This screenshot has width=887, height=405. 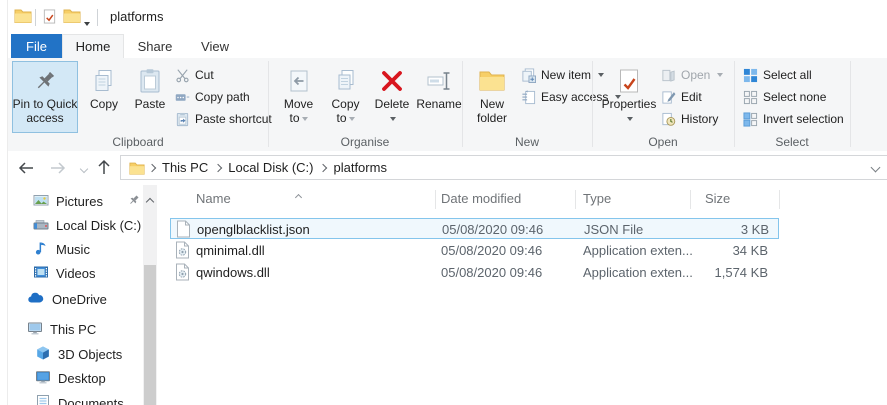 I want to click on rename-icon, so click(x=439, y=81).